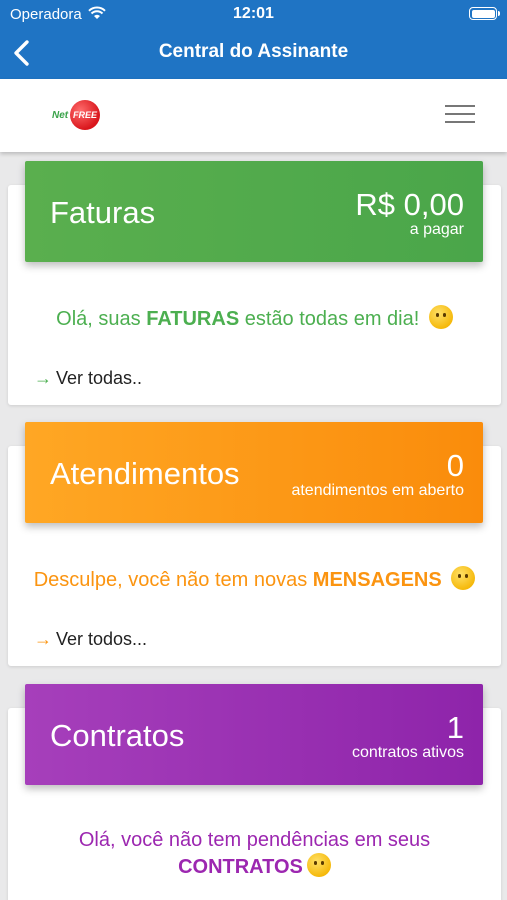 The width and height of the screenshot is (507, 900). What do you see at coordinates (463, 578) in the screenshot?
I see `confused-emoji-icon` at bounding box center [463, 578].